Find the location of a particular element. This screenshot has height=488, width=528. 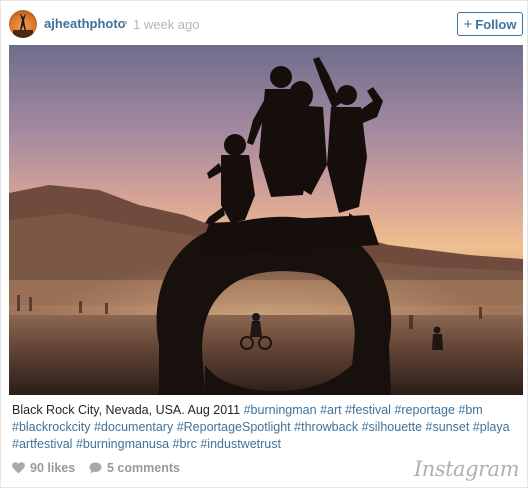

hashtag-link: #sunset is located at coordinates (448, 427).